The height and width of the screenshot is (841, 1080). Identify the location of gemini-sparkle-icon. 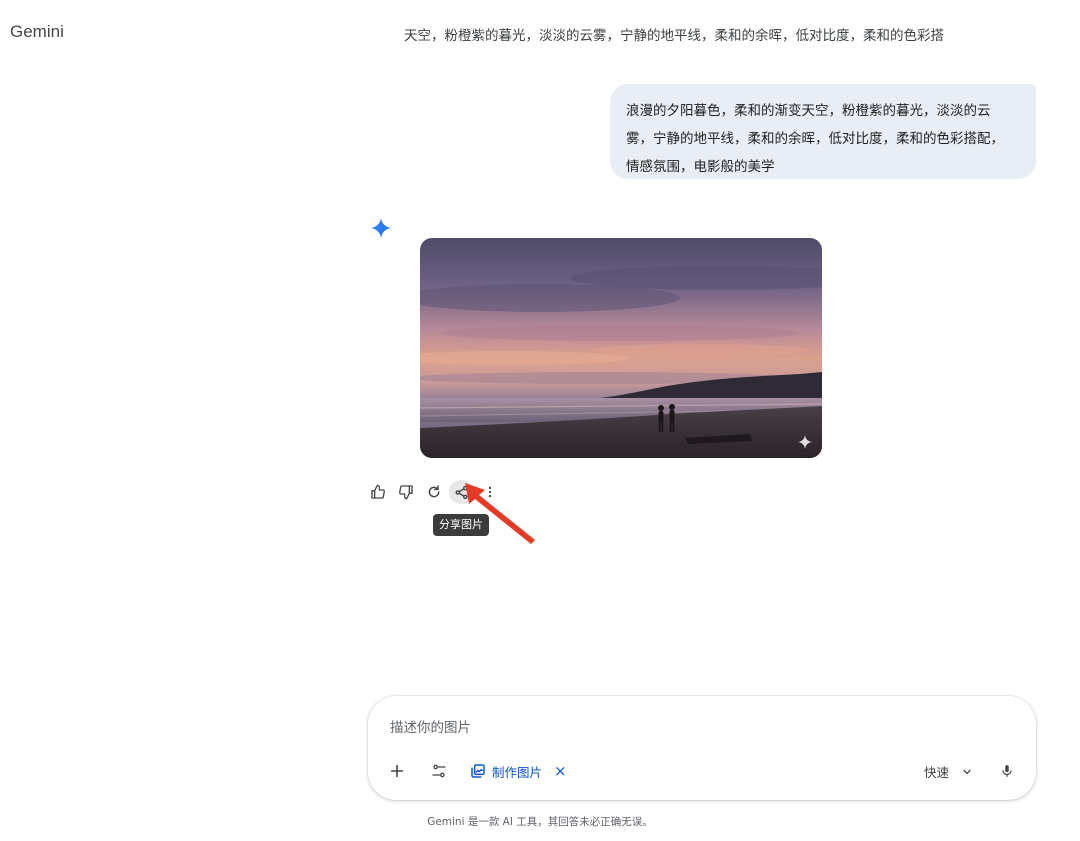
(381, 228).